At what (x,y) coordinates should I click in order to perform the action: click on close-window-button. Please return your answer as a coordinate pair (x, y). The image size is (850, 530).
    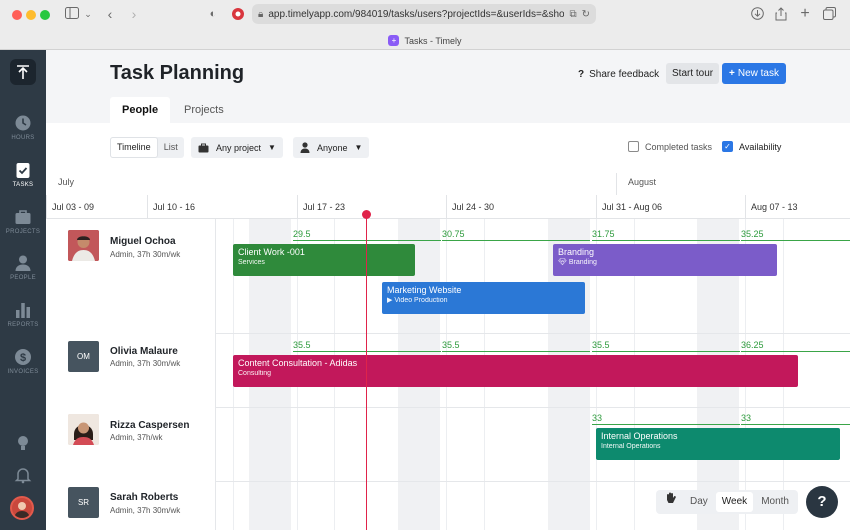
    Looking at the image, I should click on (17, 15).